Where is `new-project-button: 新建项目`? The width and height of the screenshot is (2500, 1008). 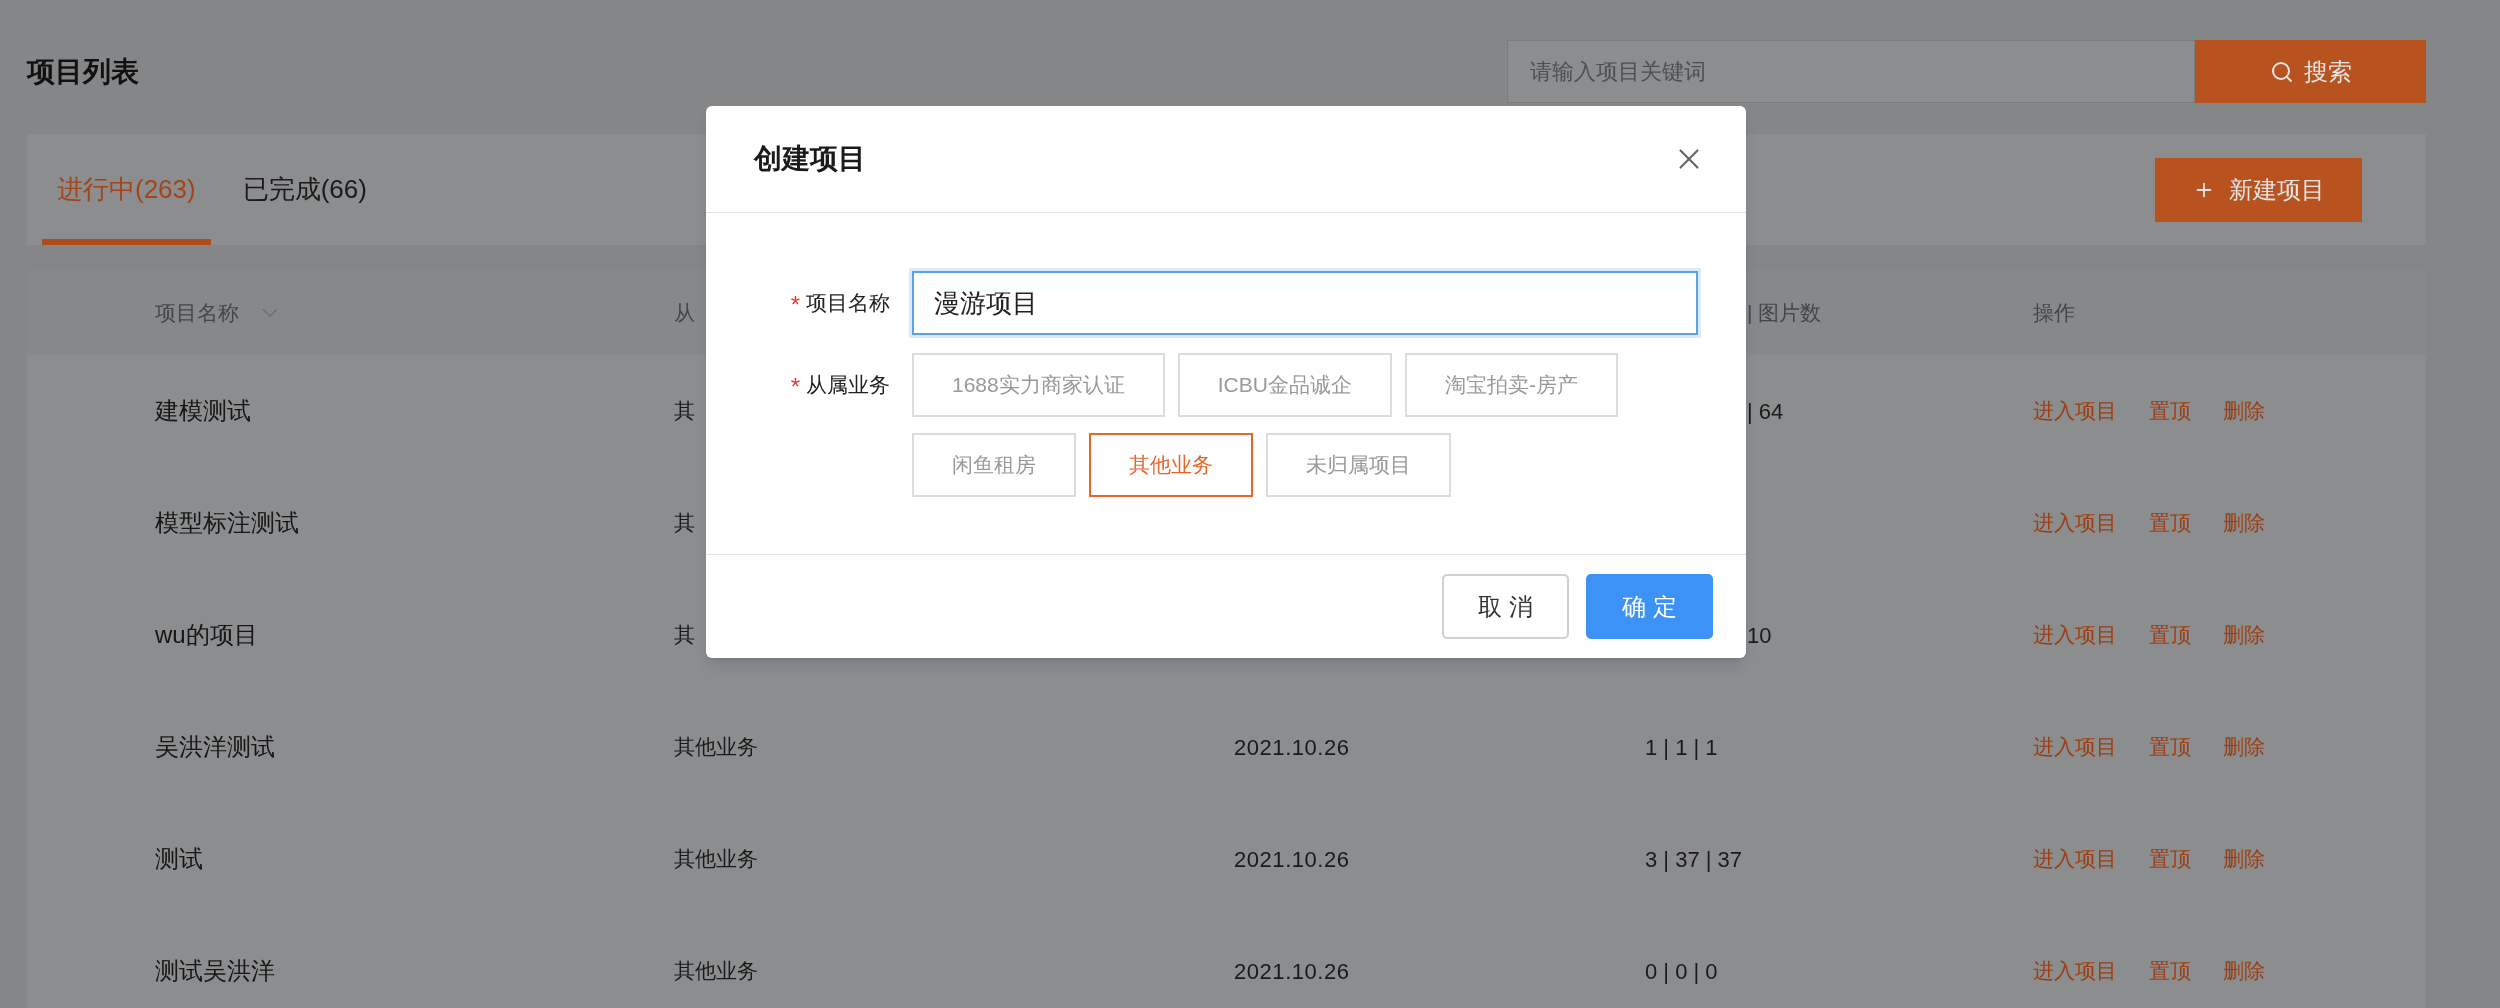 new-project-button: 新建项目 is located at coordinates (2258, 189).